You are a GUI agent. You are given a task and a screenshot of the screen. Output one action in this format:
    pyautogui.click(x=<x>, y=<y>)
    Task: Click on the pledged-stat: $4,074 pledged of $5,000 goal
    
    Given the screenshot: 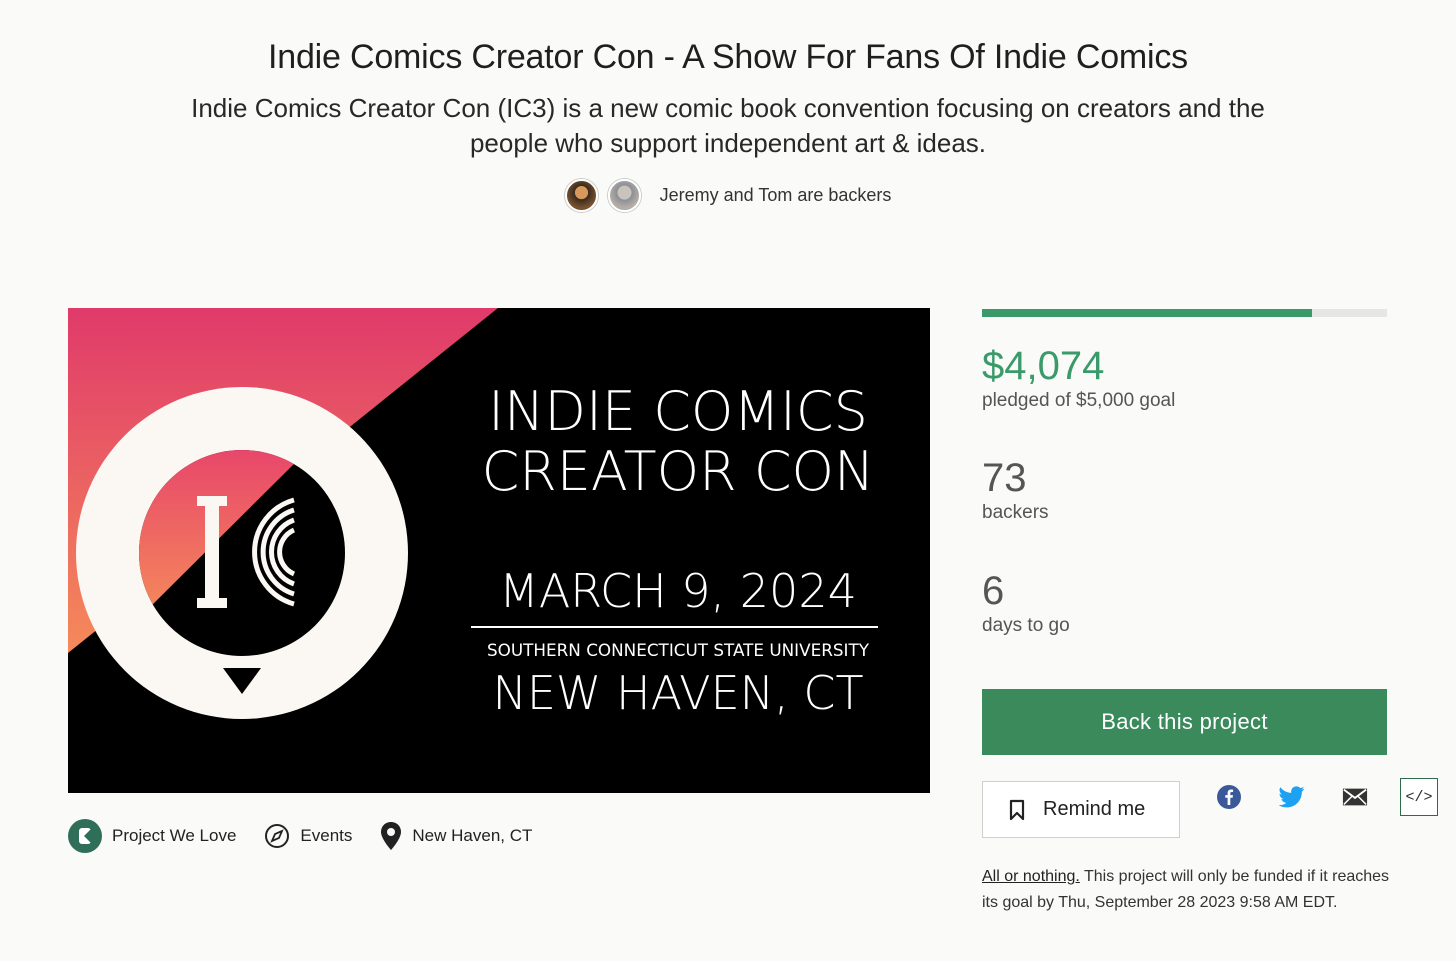 What is the action you would take?
    pyautogui.click(x=1078, y=378)
    